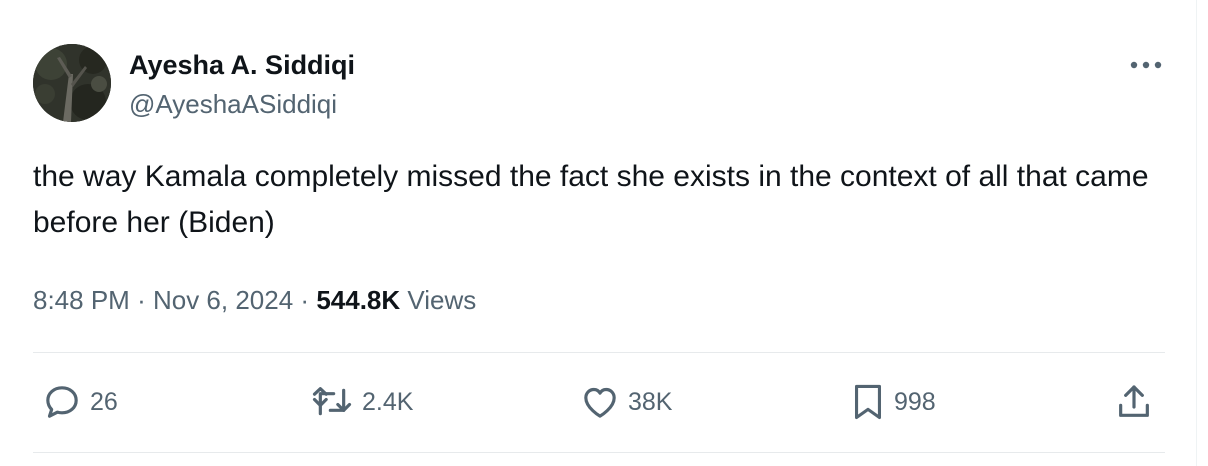 The width and height of the screenshot is (1208, 466). I want to click on views-count: 544.8K, so click(358, 300).